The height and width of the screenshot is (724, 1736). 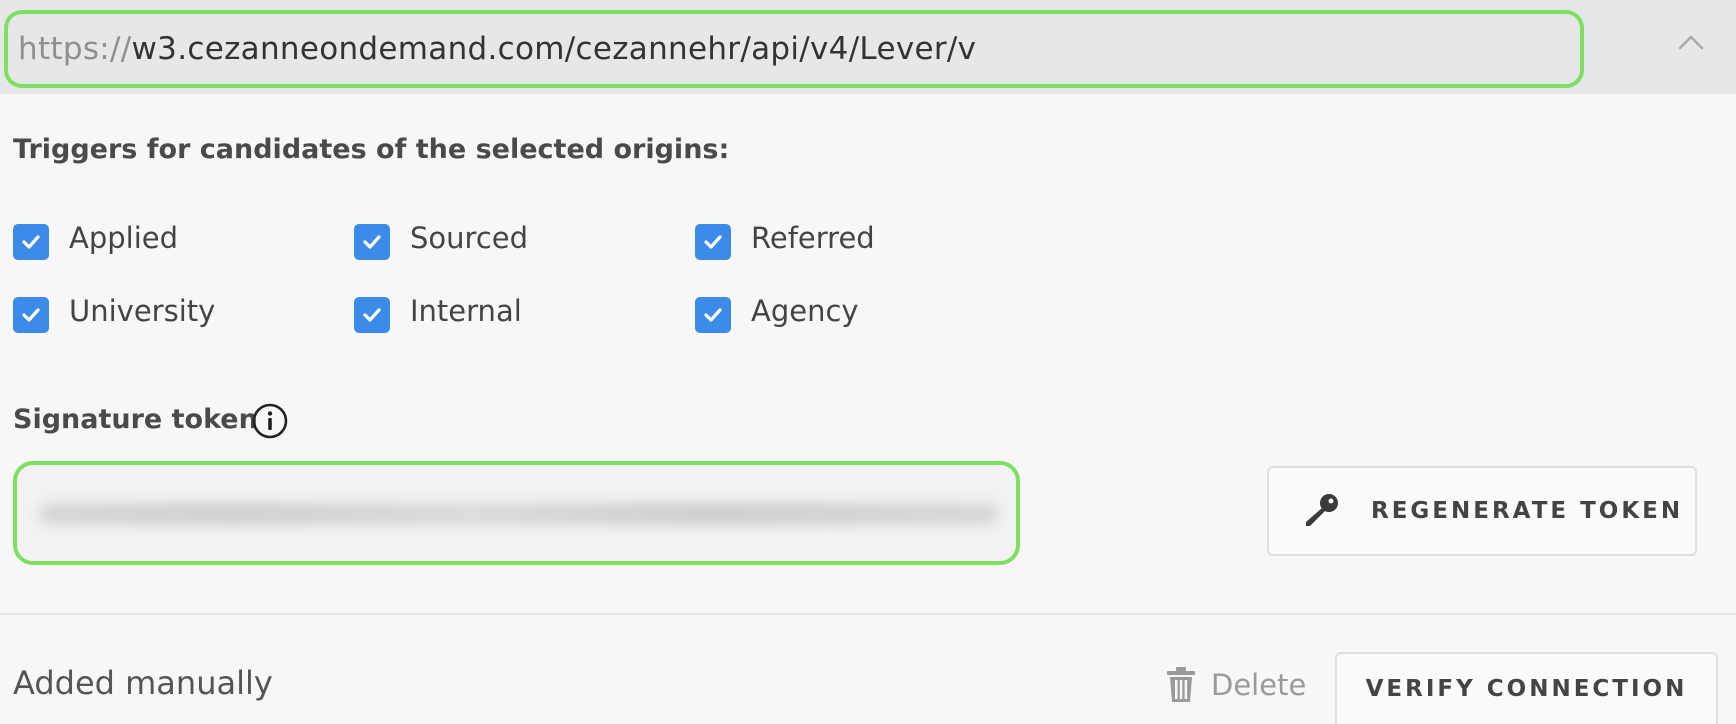 I want to click on delete-label: Delete, so click(x=1259, y=685).